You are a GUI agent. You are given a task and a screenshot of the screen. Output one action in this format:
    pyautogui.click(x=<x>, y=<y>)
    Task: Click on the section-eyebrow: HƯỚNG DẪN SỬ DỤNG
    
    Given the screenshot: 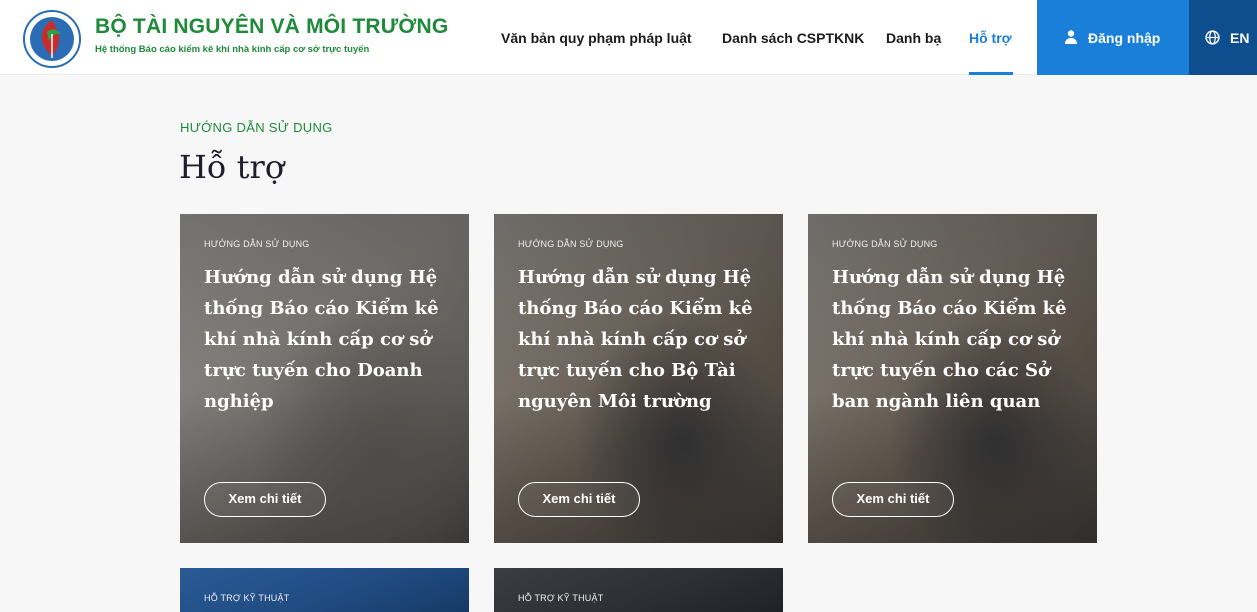 What is the action you would take?
    pyautogui.click(x=256, y=127)
    